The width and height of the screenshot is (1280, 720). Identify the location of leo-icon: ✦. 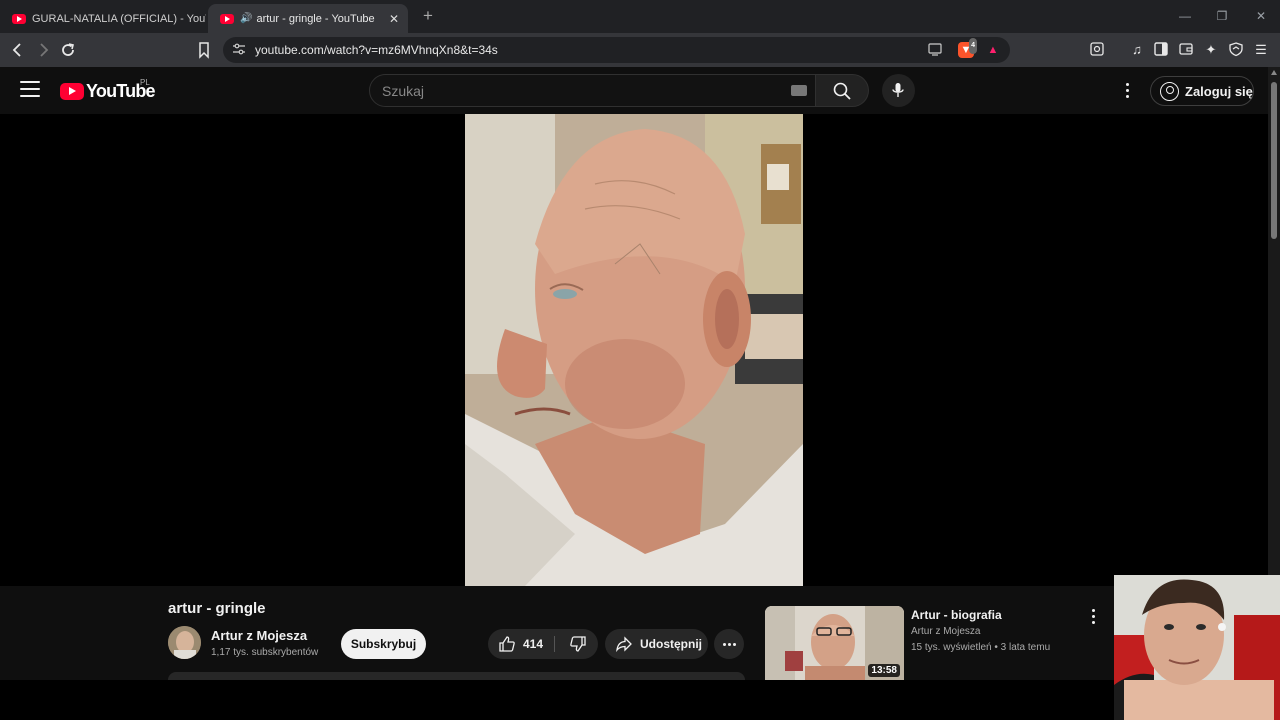
(1211, 50).